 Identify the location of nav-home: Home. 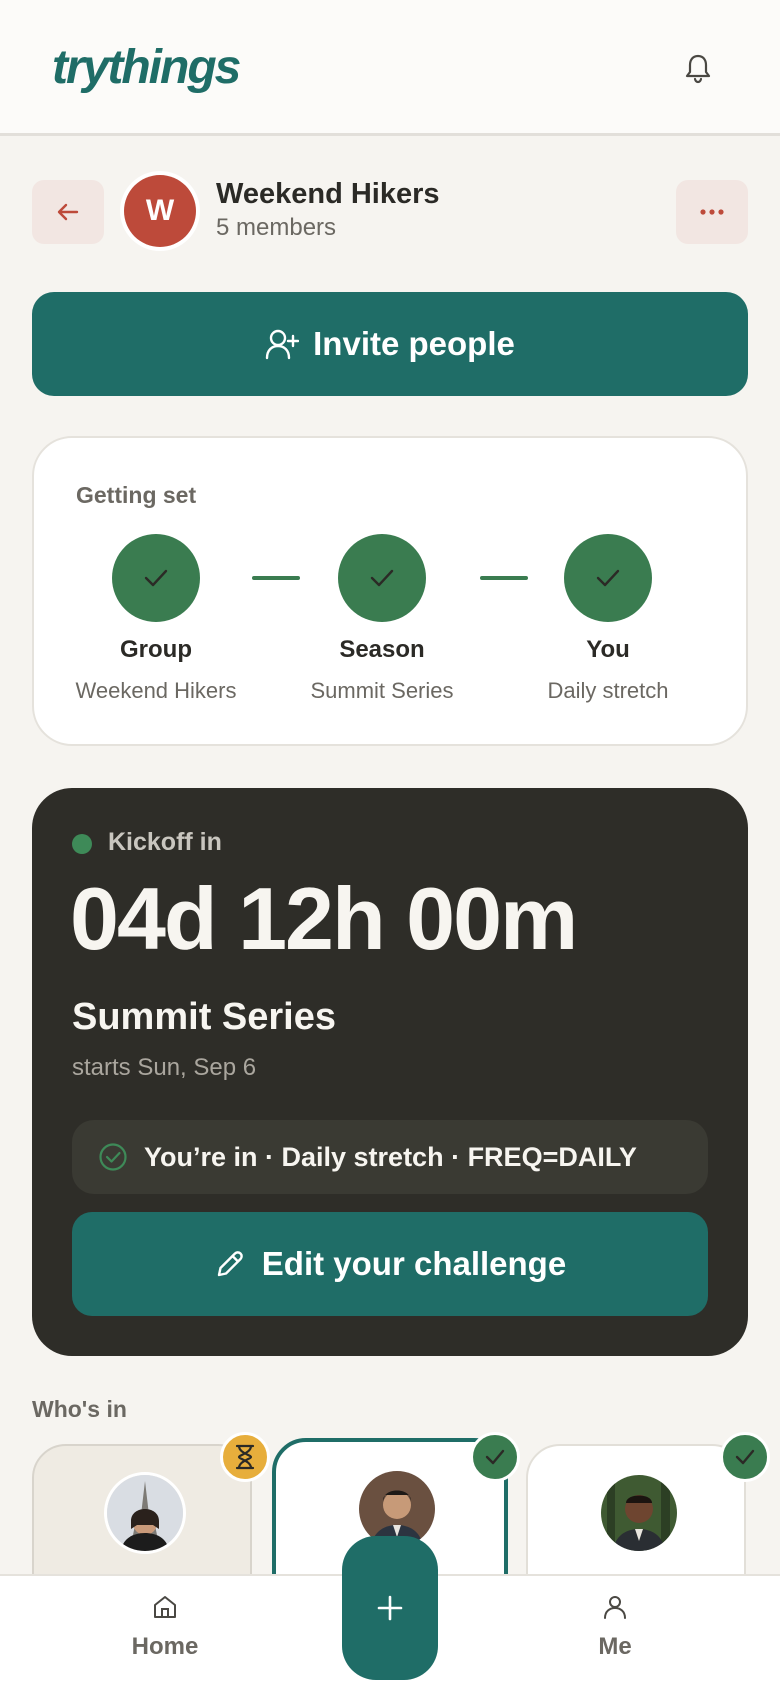
(165, 1627).